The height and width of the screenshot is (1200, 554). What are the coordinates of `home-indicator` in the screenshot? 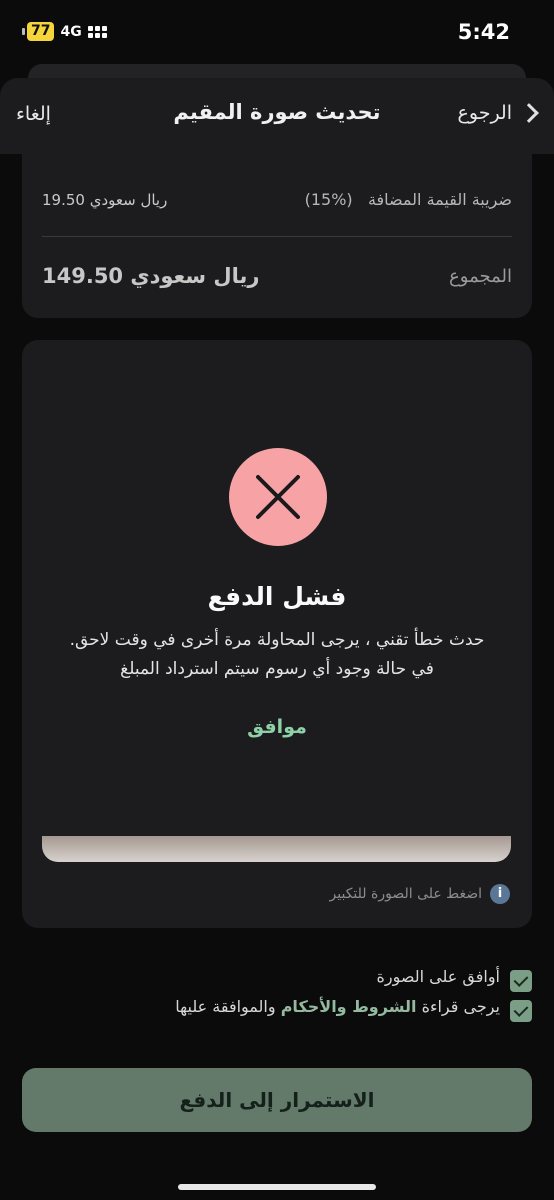 It's located at (277, 1187).